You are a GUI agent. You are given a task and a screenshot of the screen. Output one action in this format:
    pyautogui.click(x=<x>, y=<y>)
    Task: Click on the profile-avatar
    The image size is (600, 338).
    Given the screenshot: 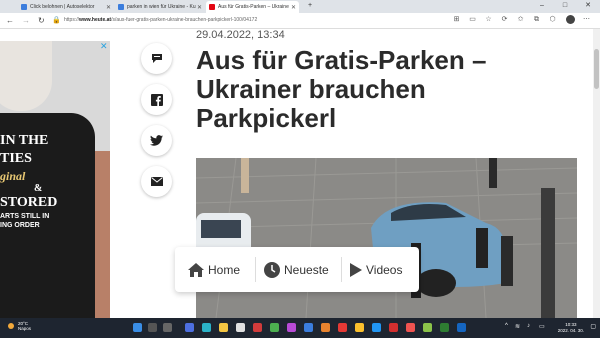 What is the action you would take?
    pyautogui.click(x=570, y=19)
    